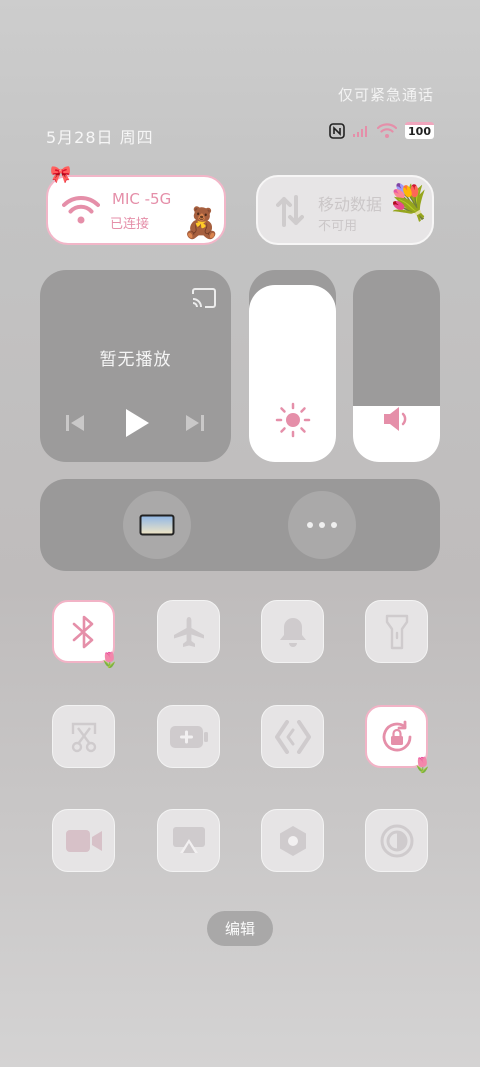 This screenshot has height=1067, width=480. I want to click on display-button, so click(157, 525).